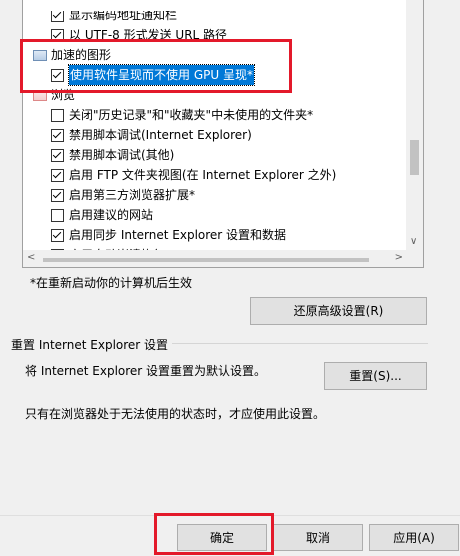 This screenshot has width=460, height=556. Describe the element at coordinates (414, 125) in the screenshot. I see `vertical-scrollbar: ∨` at that location.